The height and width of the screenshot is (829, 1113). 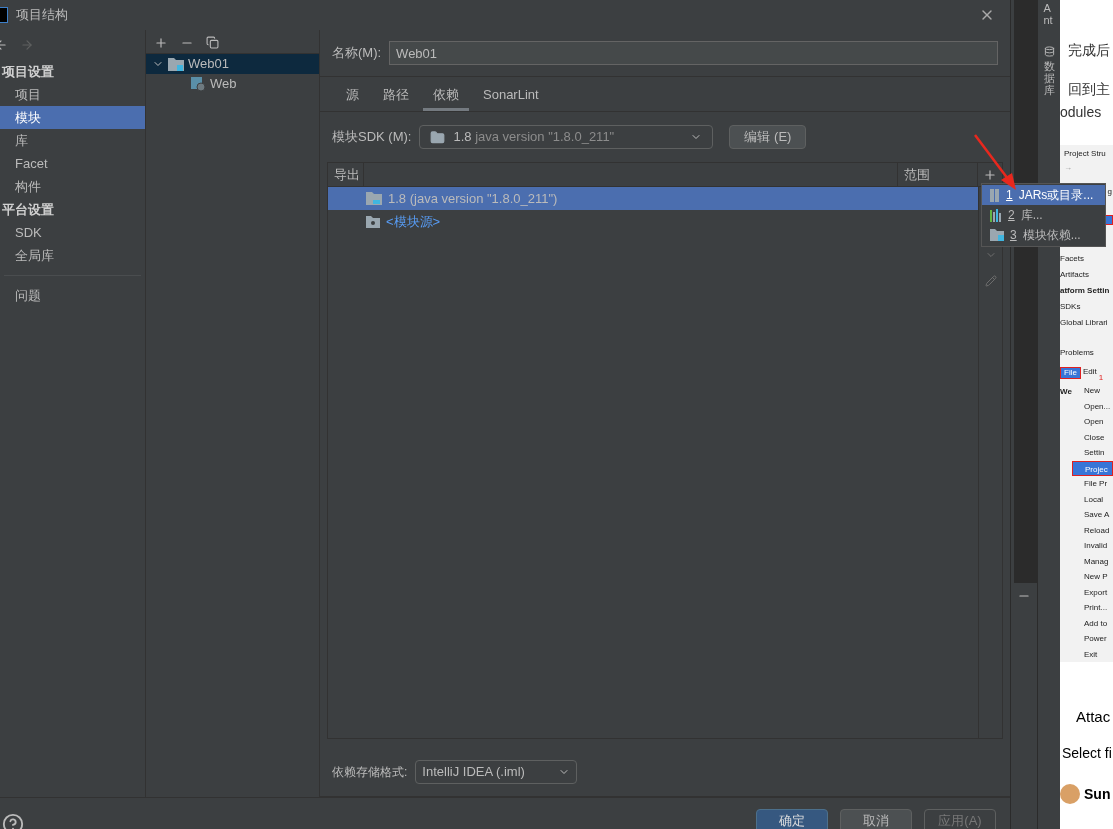 What do you see at coordinates (72, 255) in the screenshot?
I see `nav-item: 全局库` at bounding box center [72, 255].